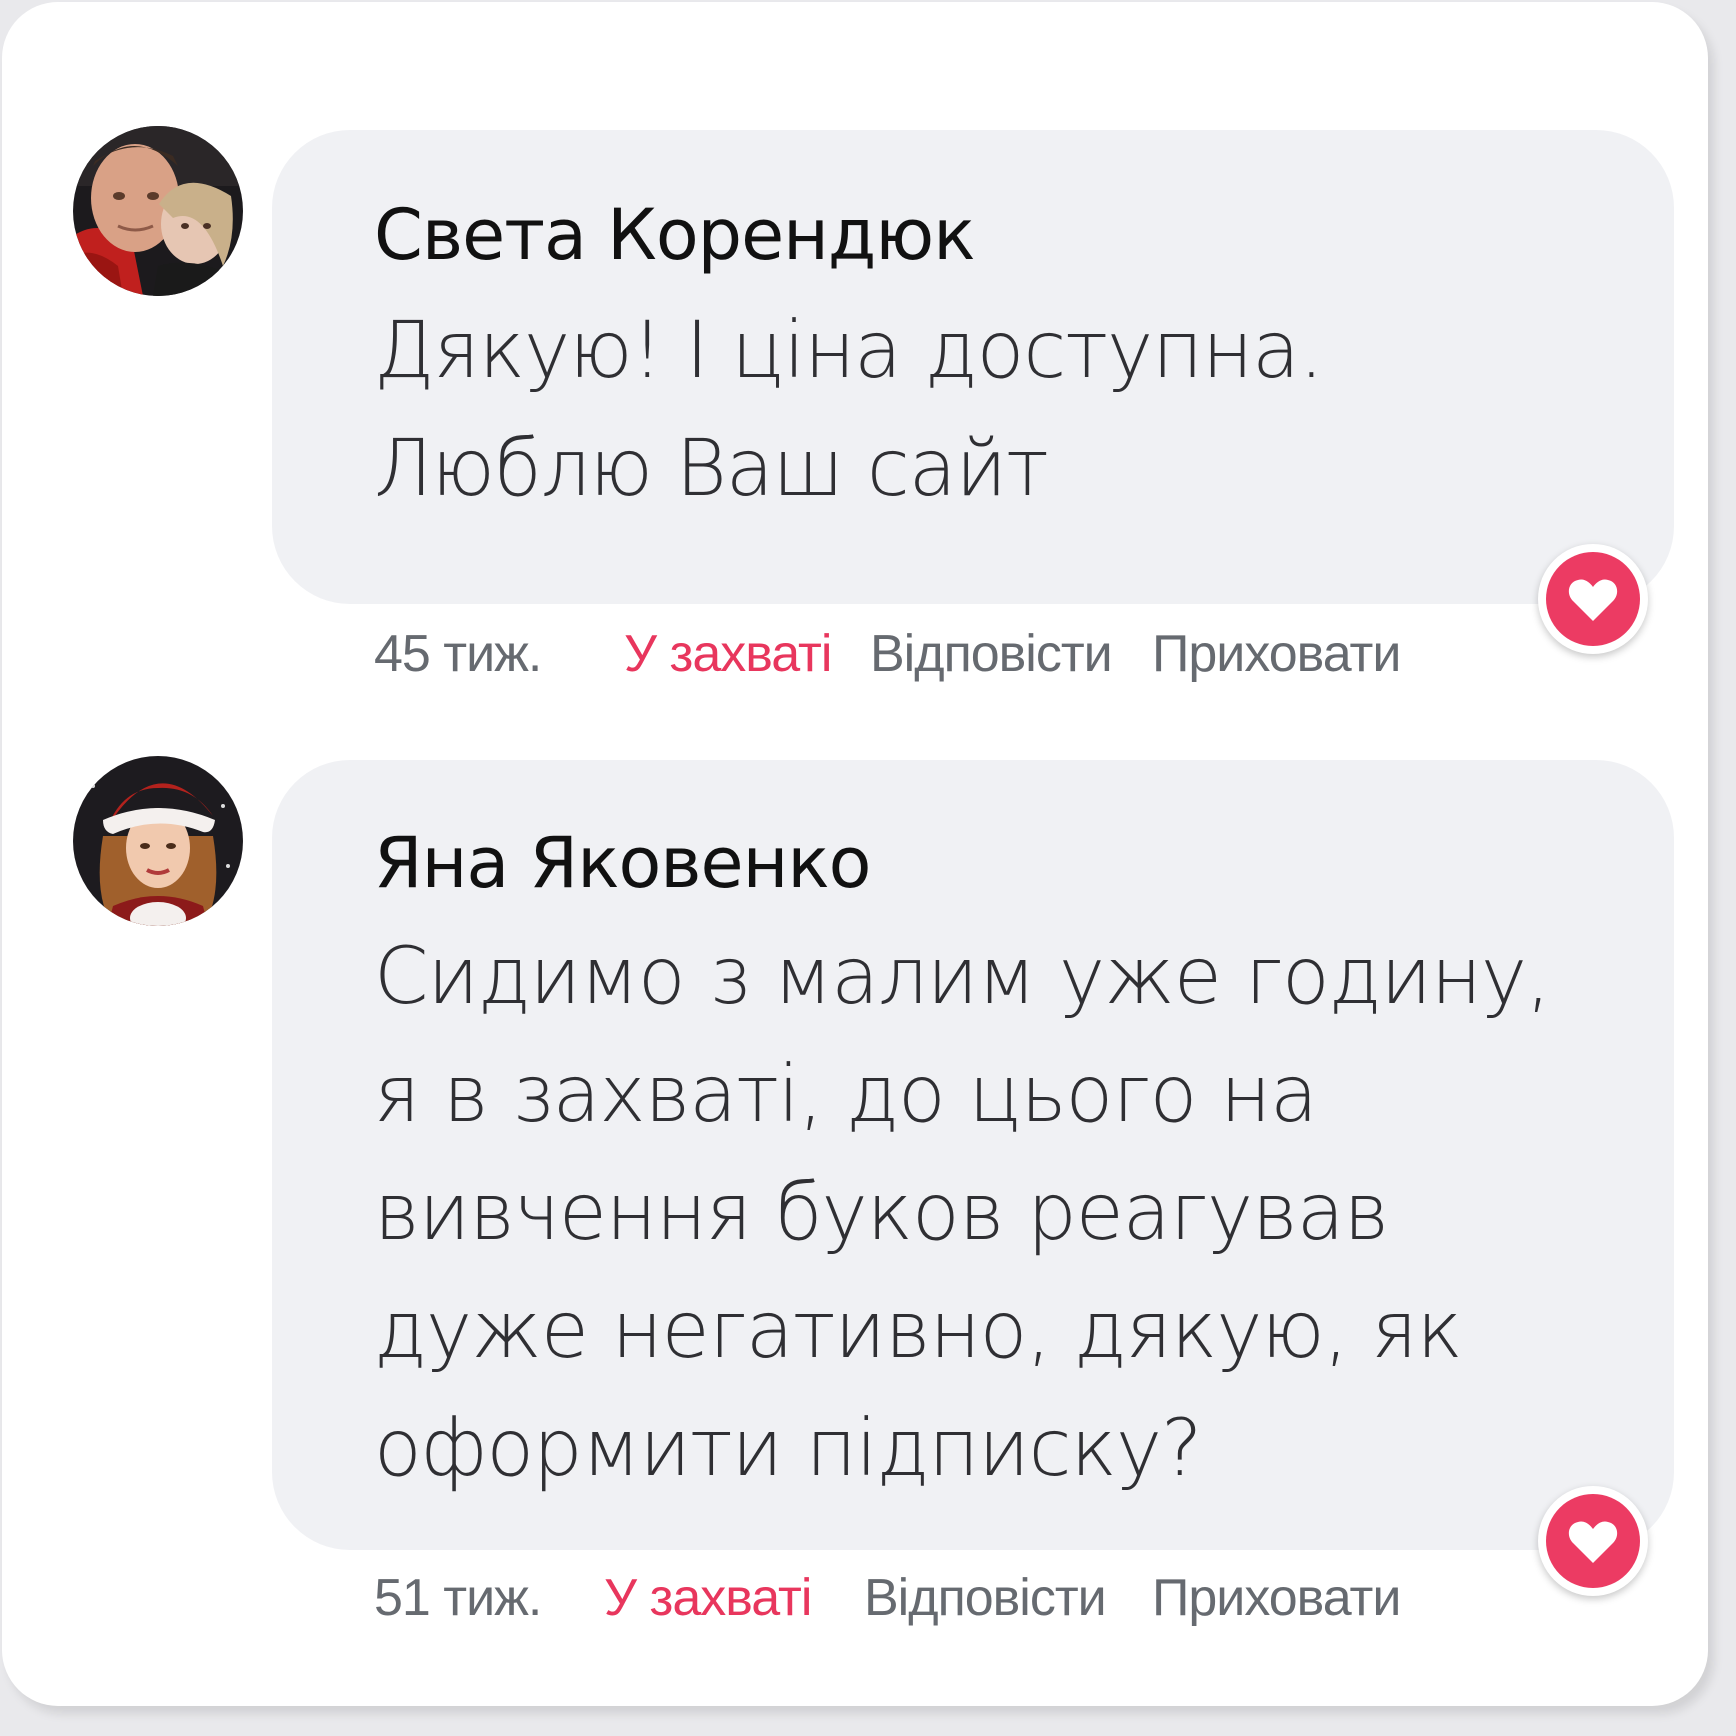 This screenshot has width=1736, height=1736. I want to click on woman-santa-hat-avatar, so click(158, 841).